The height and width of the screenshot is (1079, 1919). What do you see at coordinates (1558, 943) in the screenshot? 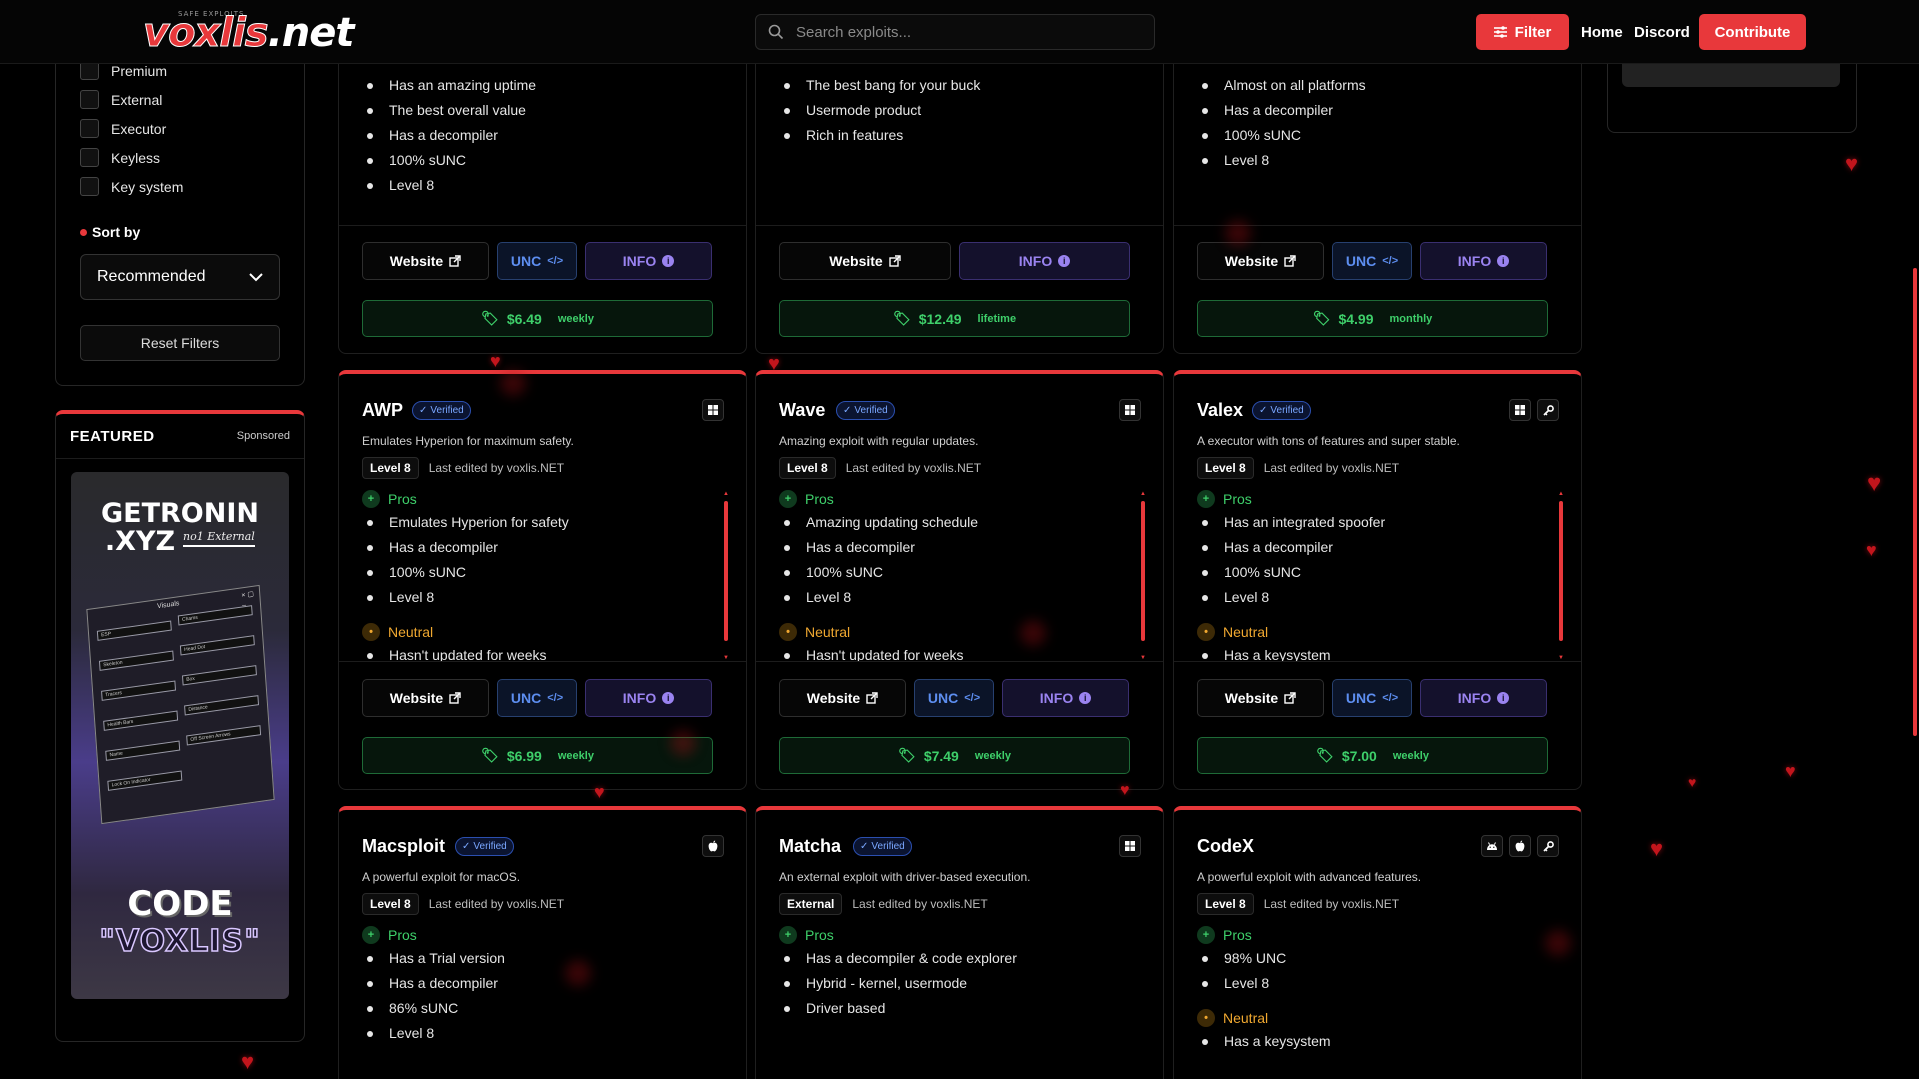
I see `glow-decoration` at bounding box center [1558, 943].